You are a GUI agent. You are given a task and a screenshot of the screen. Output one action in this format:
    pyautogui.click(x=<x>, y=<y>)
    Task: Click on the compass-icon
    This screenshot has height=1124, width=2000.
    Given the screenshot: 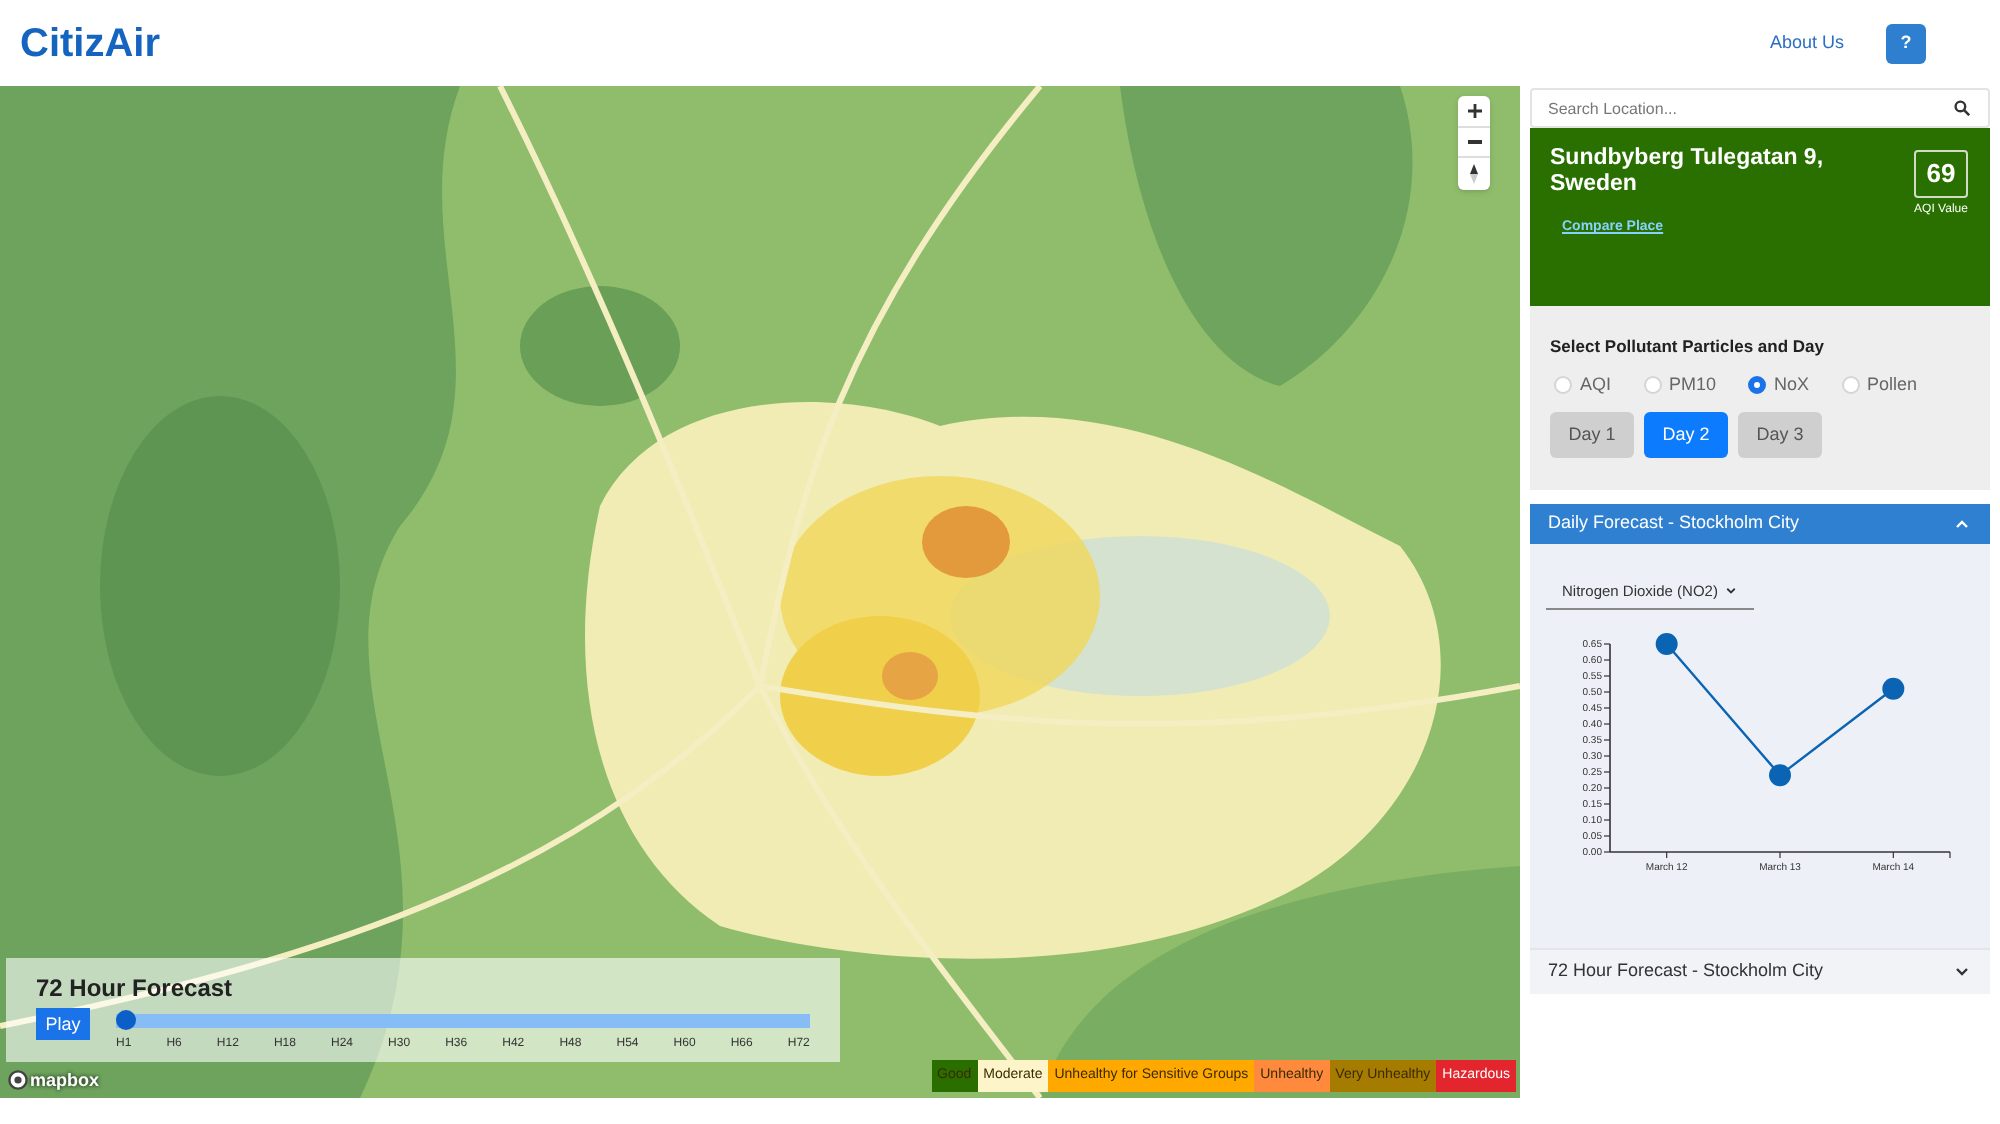 What is the action you would take?
    pyautogui.click(x=1474, y=174)
    